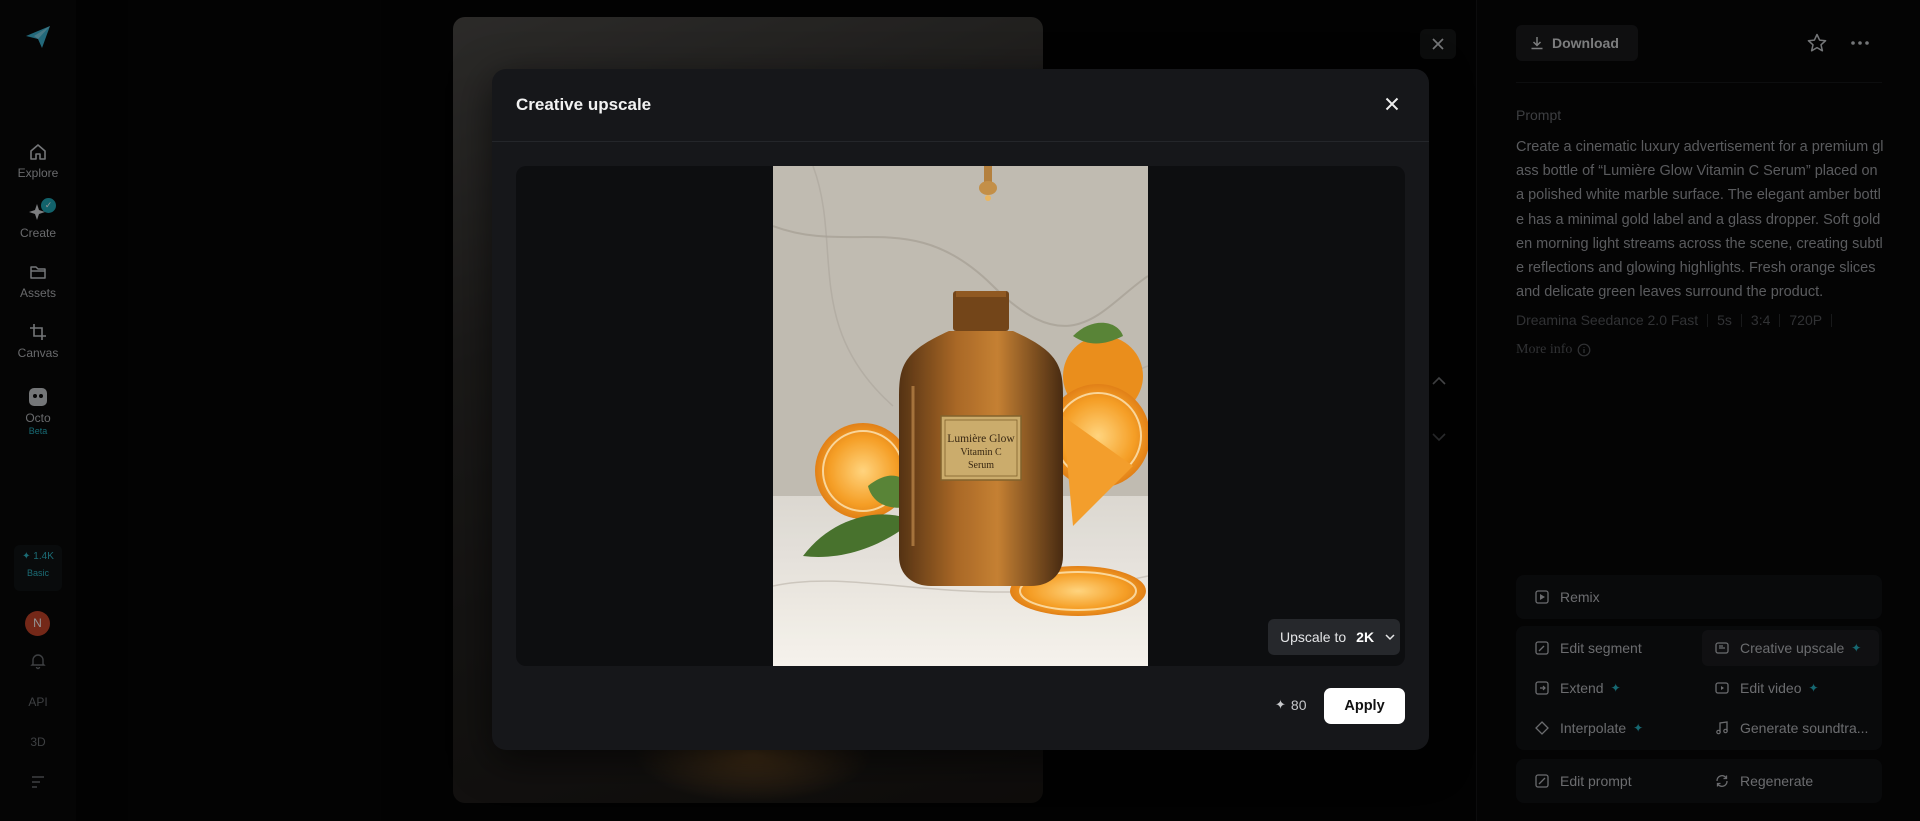 This screenshot has width=1920, height=821. I want to click on credit-cost: ✦ 80, so click(1290, 705).